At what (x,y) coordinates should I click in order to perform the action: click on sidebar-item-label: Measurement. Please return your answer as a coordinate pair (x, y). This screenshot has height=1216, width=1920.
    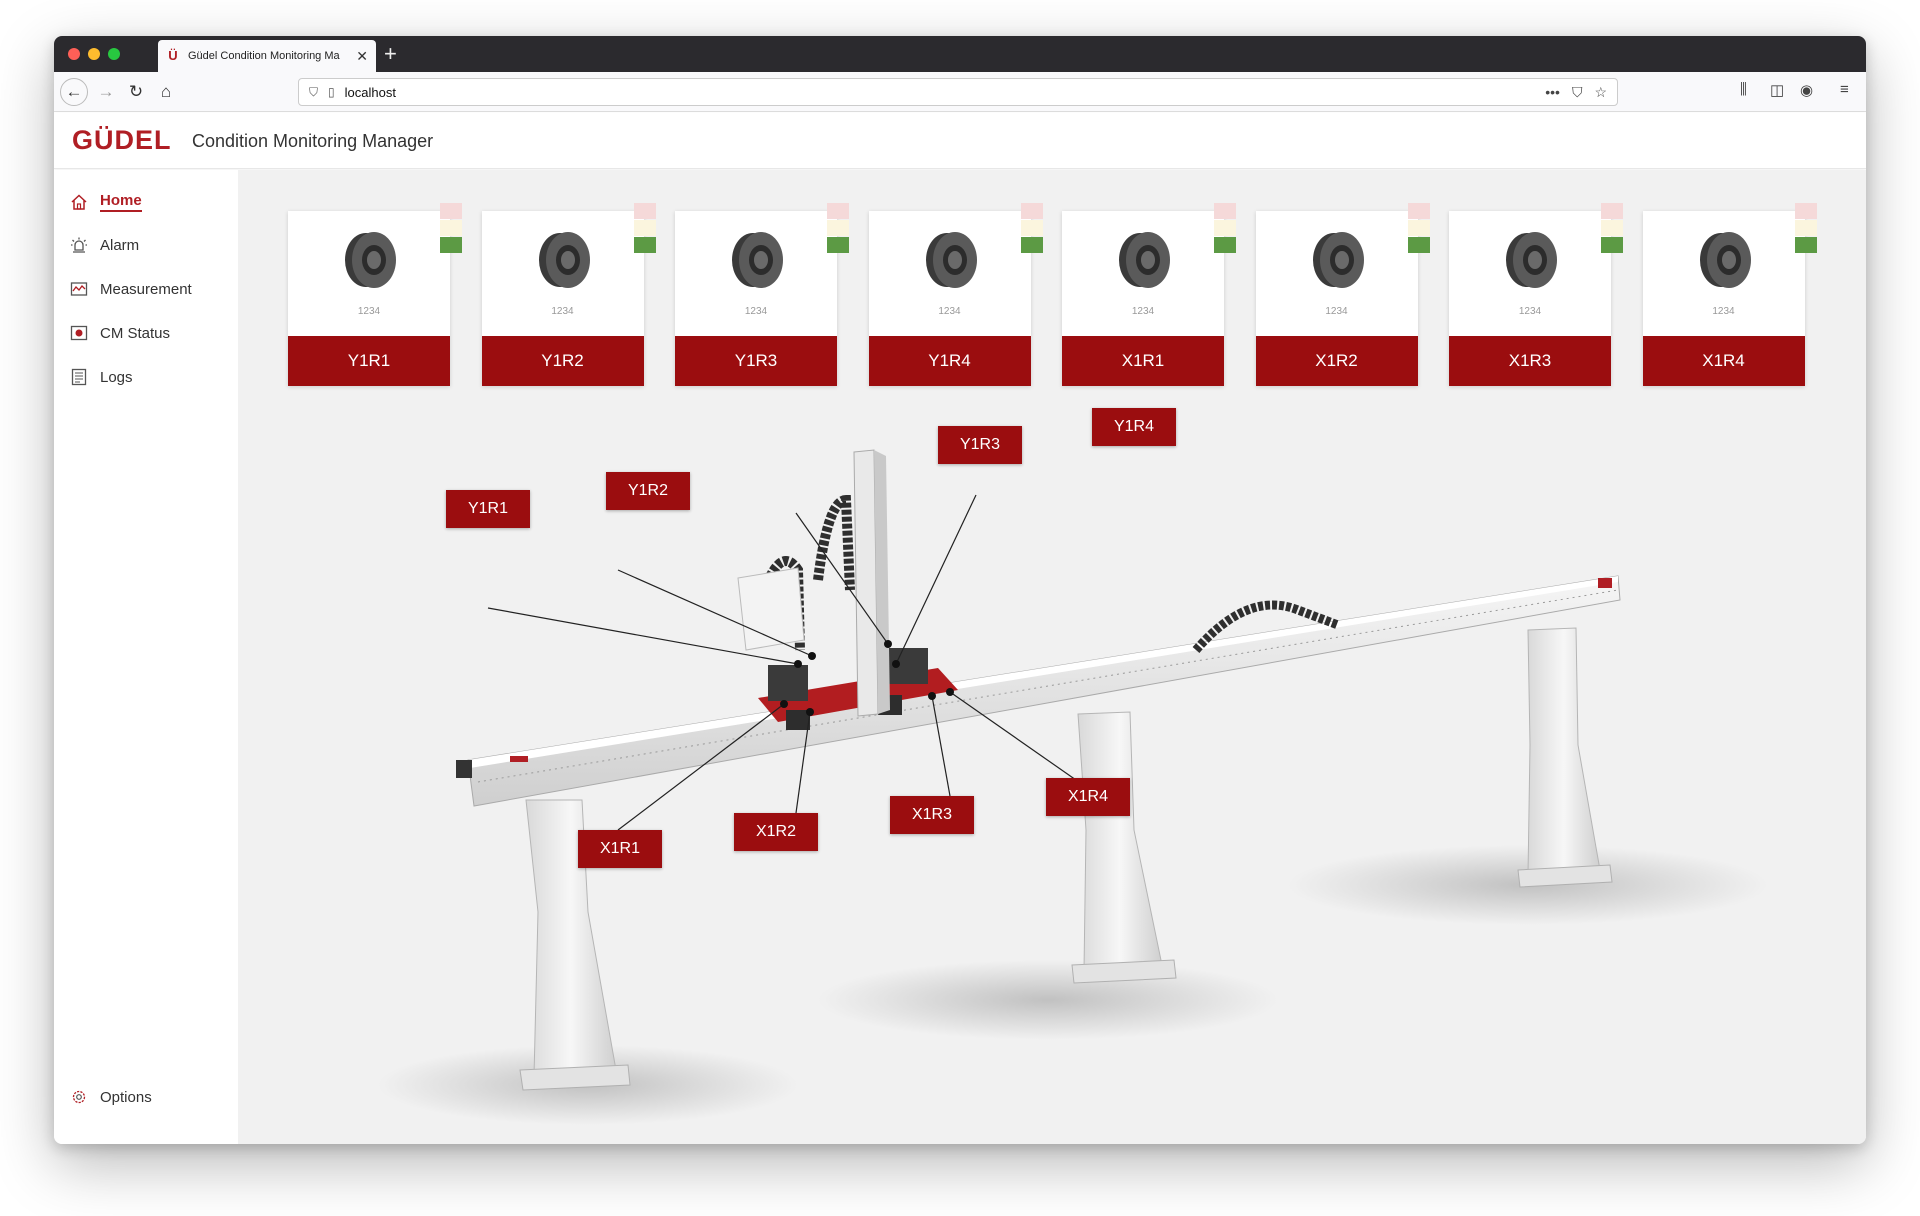
    Looking at the image, I should click on (146, 289).